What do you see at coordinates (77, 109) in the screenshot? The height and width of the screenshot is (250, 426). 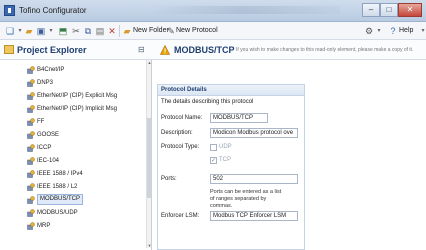 I see `tree-item-label: EtherNet/IP (CIP) Implicit Msg` at bounding box center [77, 109].